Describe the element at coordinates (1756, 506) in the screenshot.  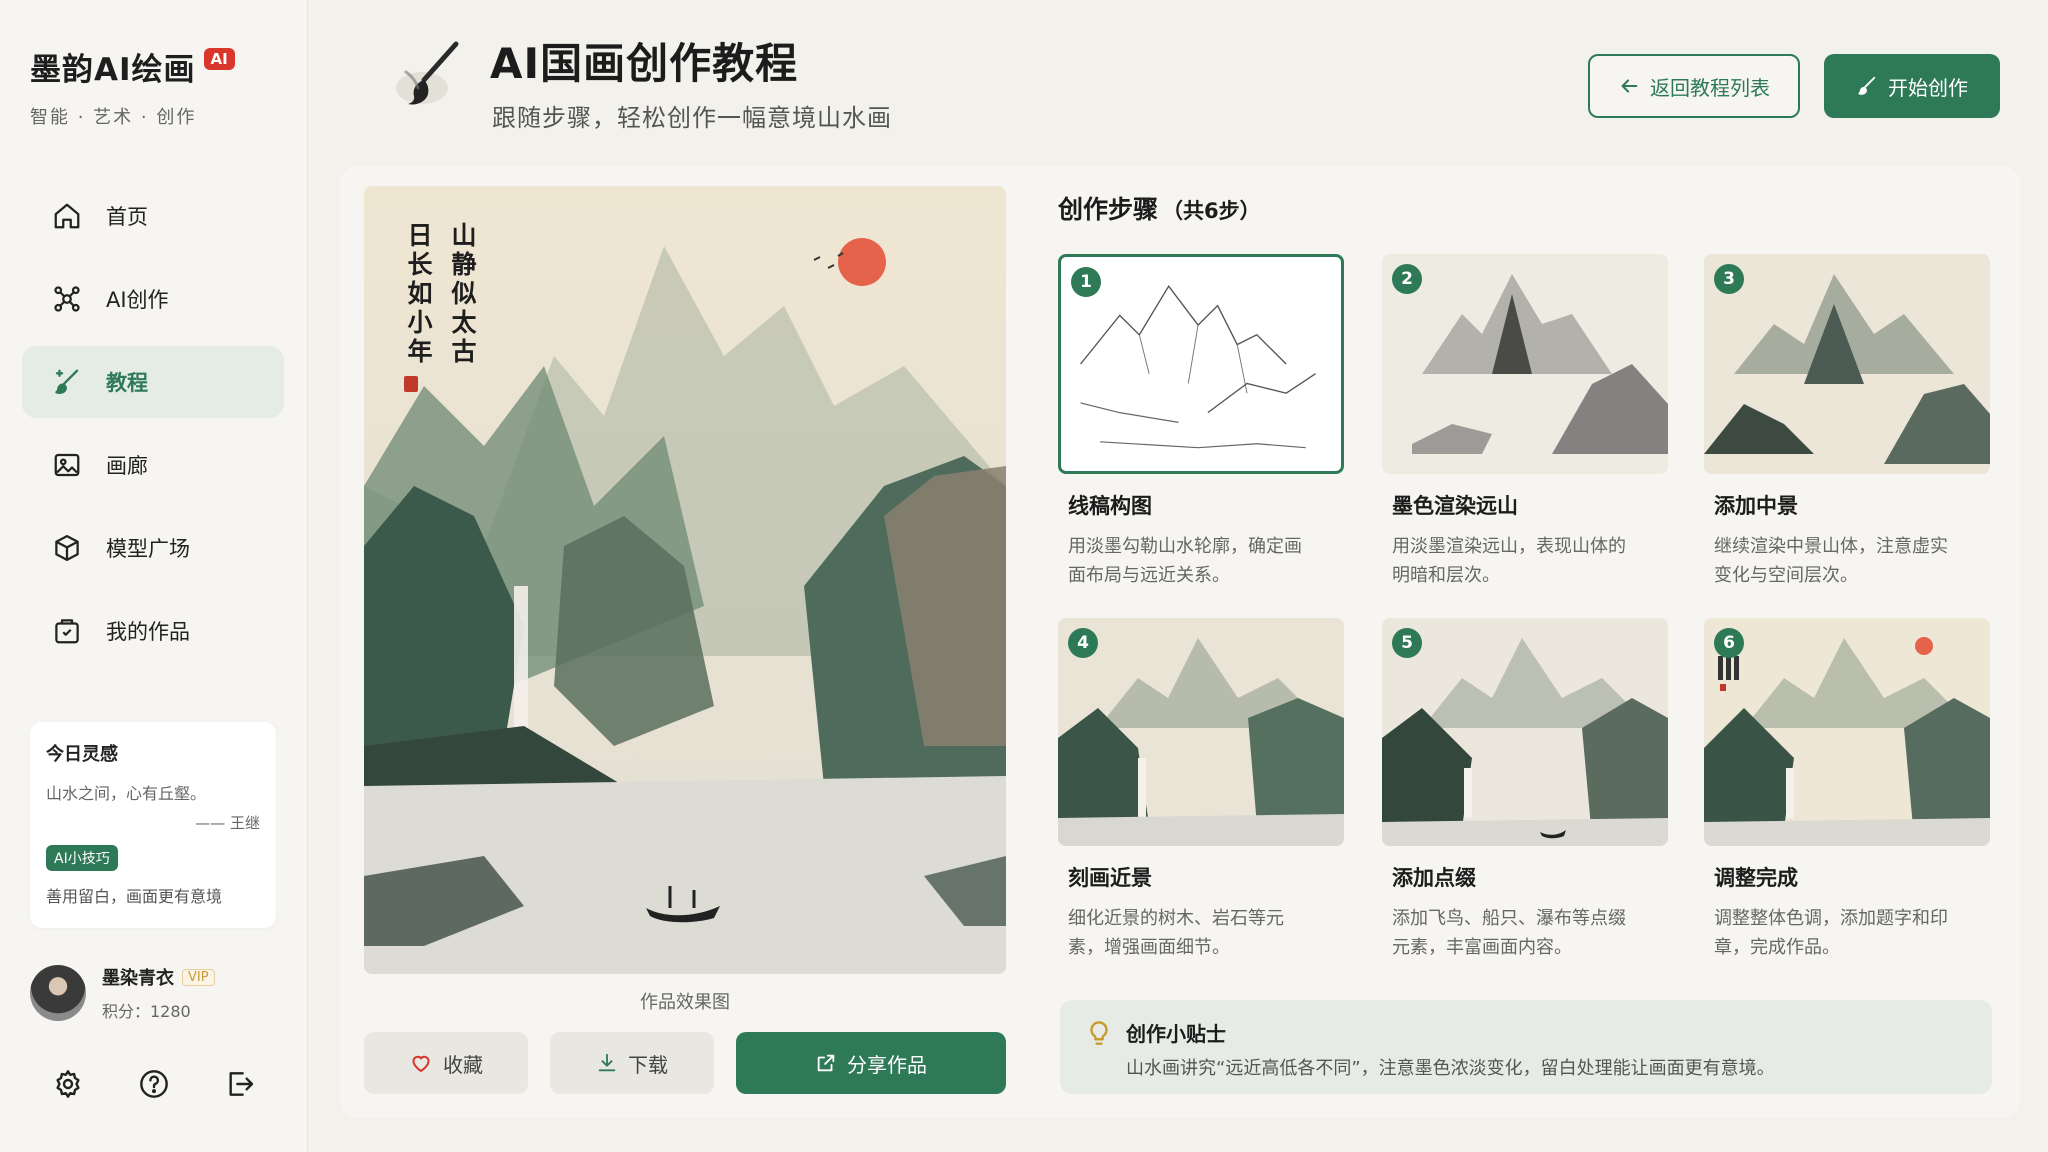
I see `step-title: 添加中景` at that location.